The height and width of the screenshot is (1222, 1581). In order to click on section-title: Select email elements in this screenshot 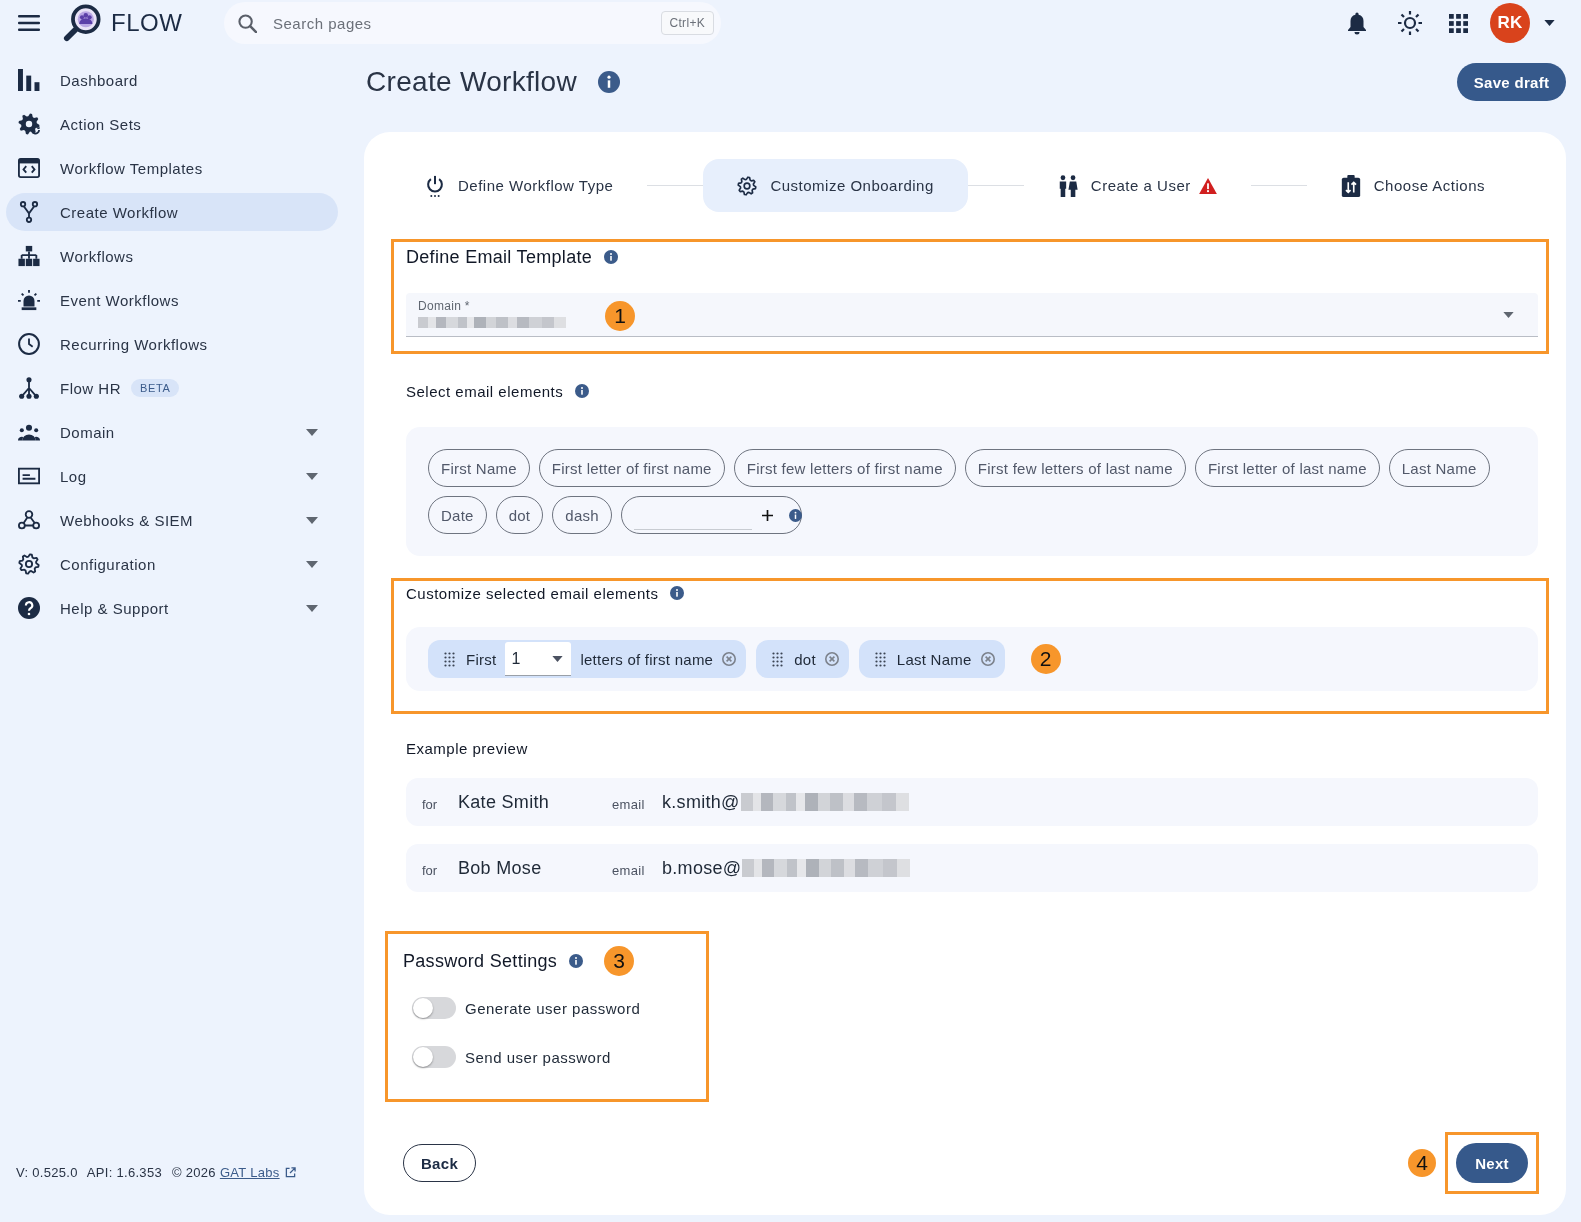, I will do `click(485, 391)`.